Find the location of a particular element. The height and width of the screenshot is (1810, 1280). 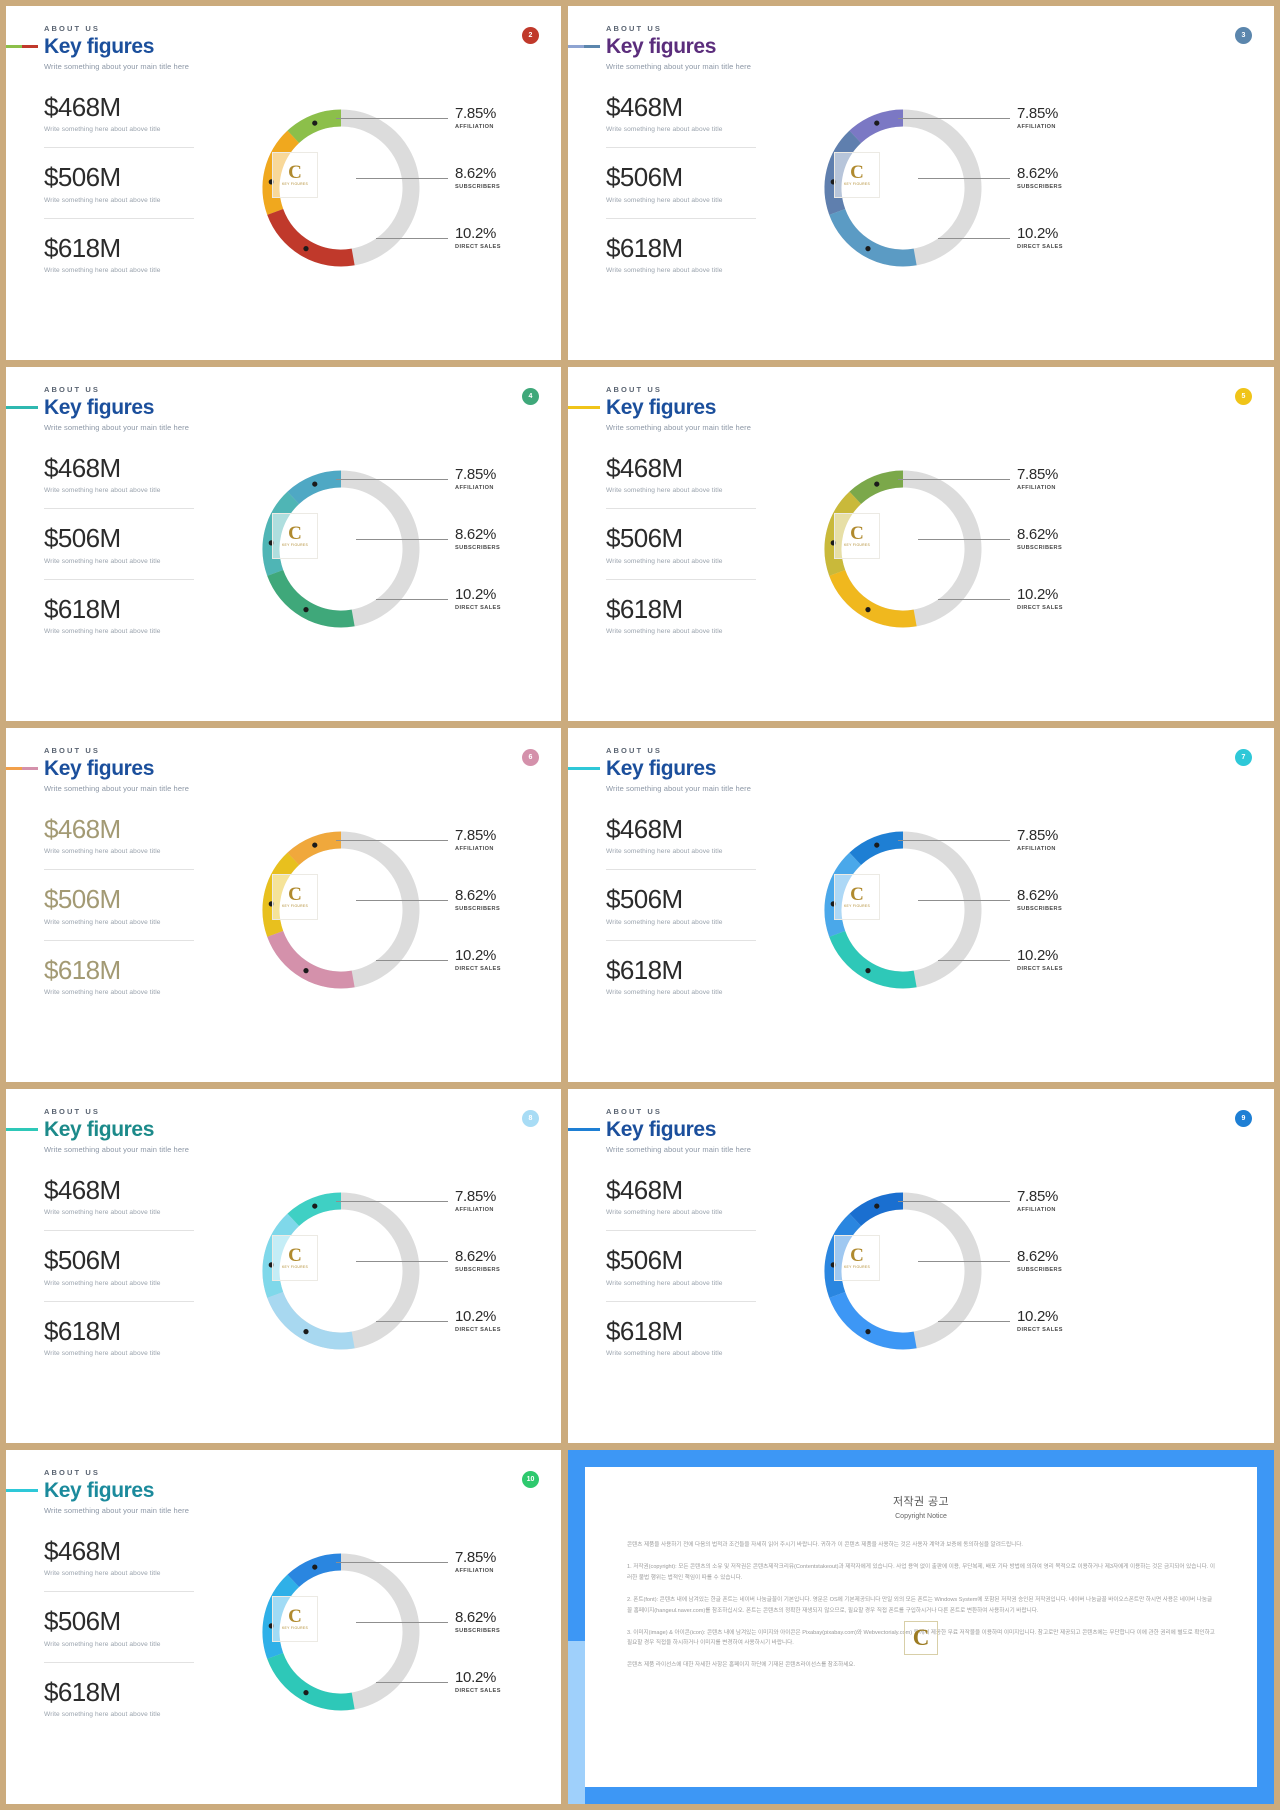

slide-number-badge: 3 is located at coordinates (1243, 35).